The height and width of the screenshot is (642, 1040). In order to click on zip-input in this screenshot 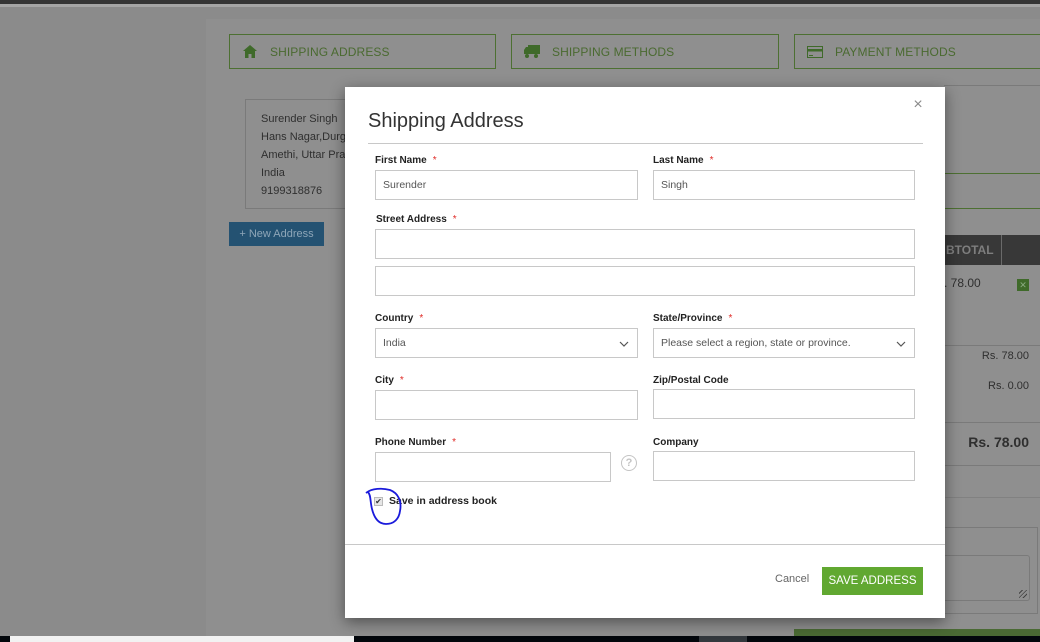, I will do `click(784, 404)`.